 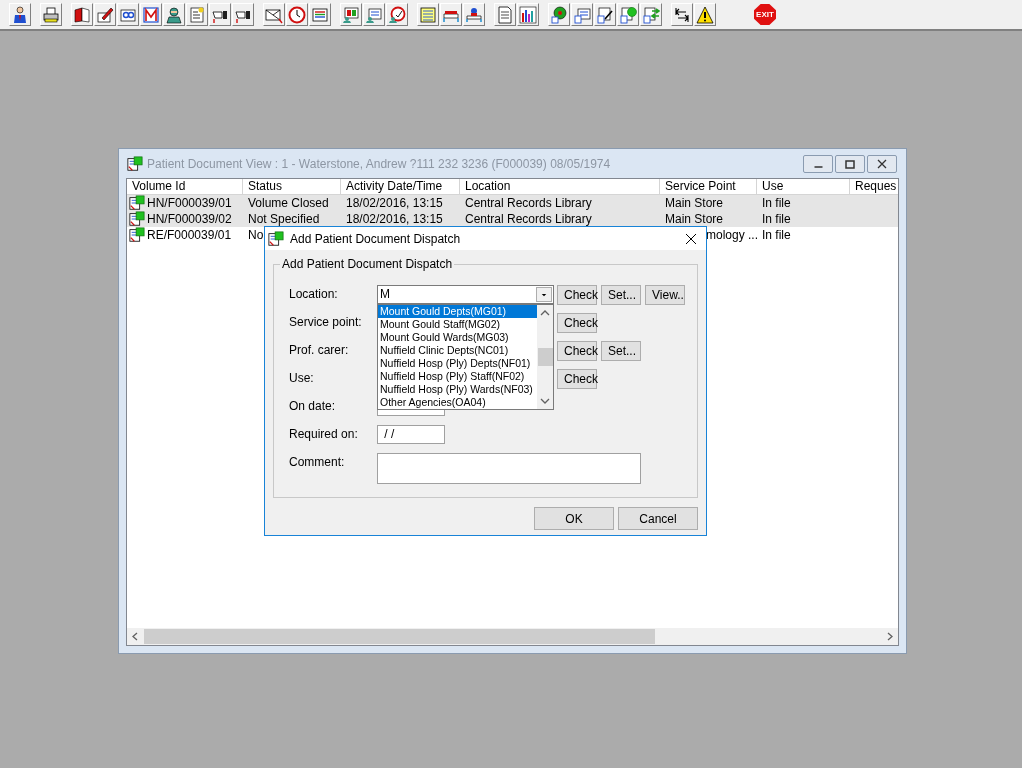 What do you see at coordinates (256, 235) in the screenshot?
I see `table-cell: No` at bounding box center [256, 235].